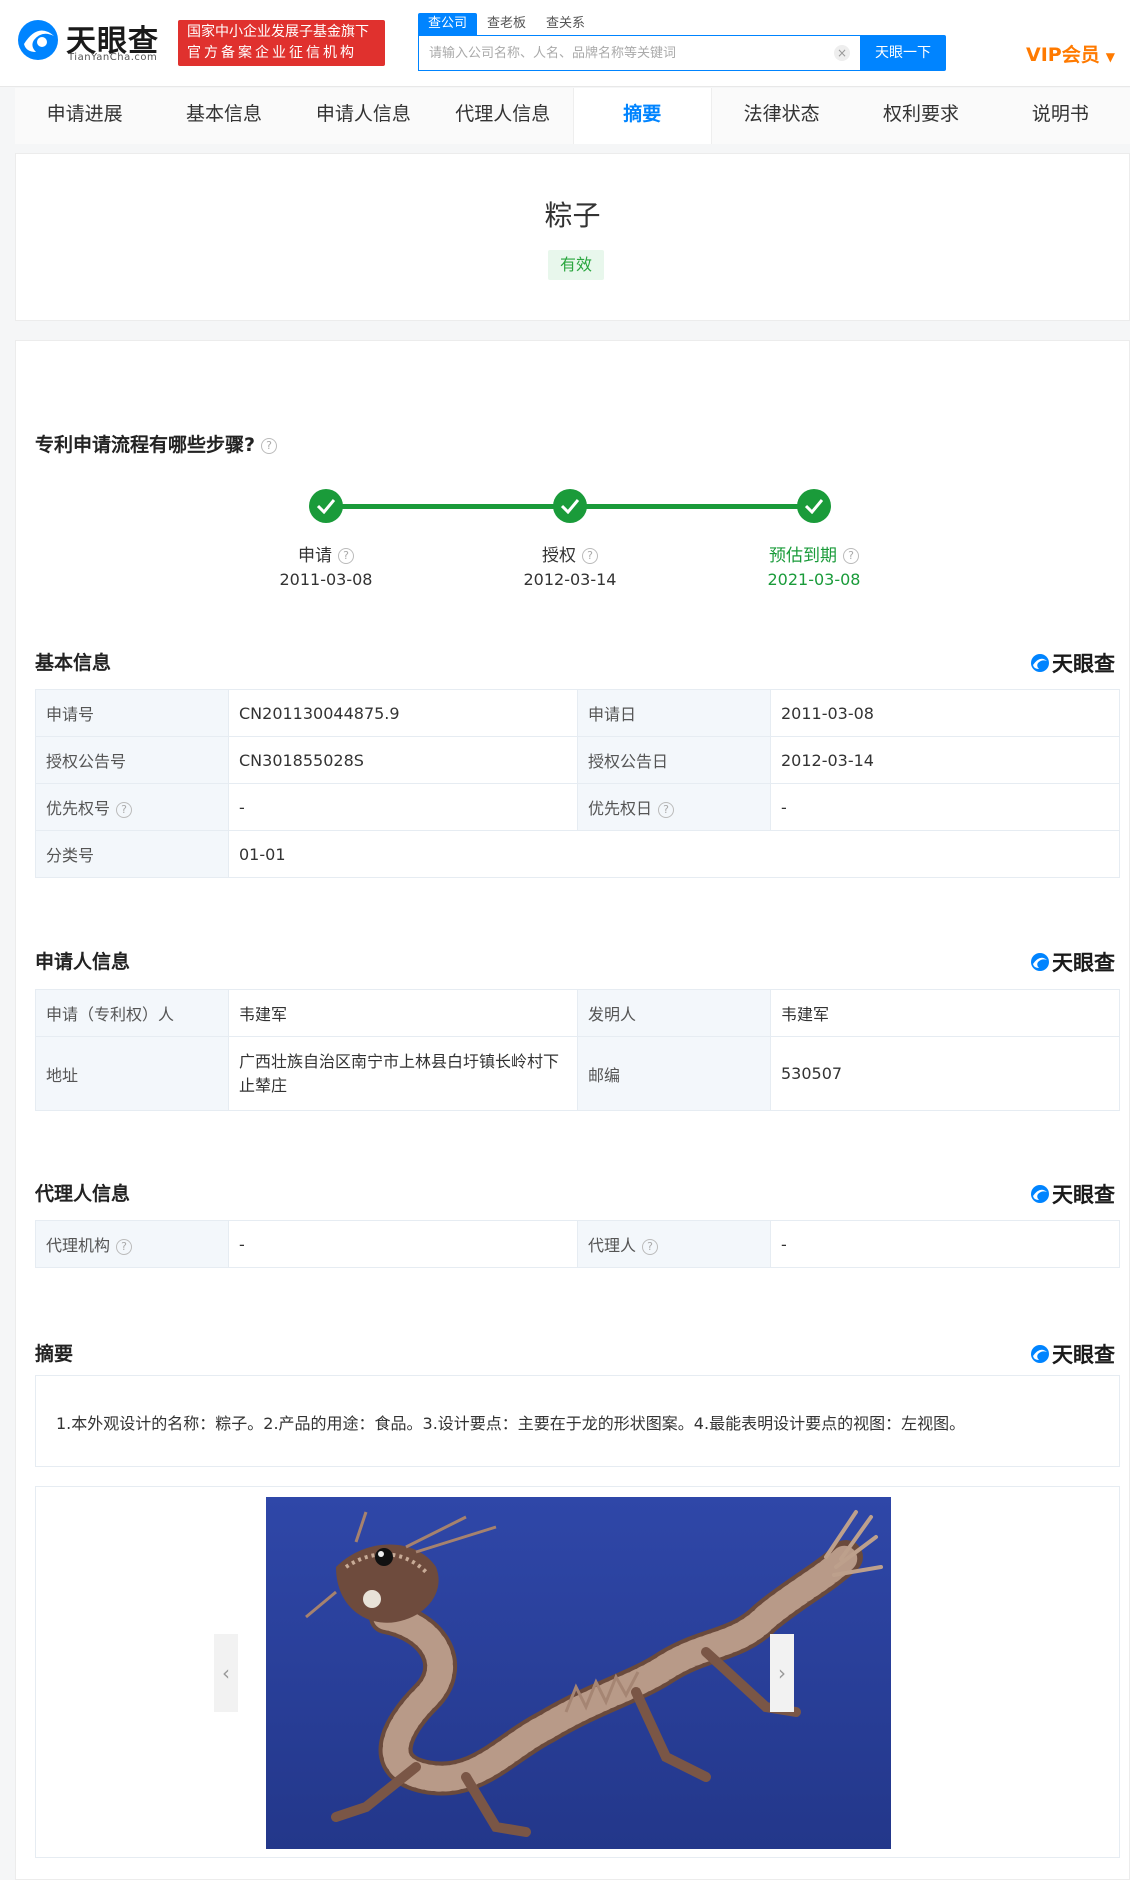 This screenshot has width=1130, height=1880. I want to click on field-value: 01-01, so click(674, 854).